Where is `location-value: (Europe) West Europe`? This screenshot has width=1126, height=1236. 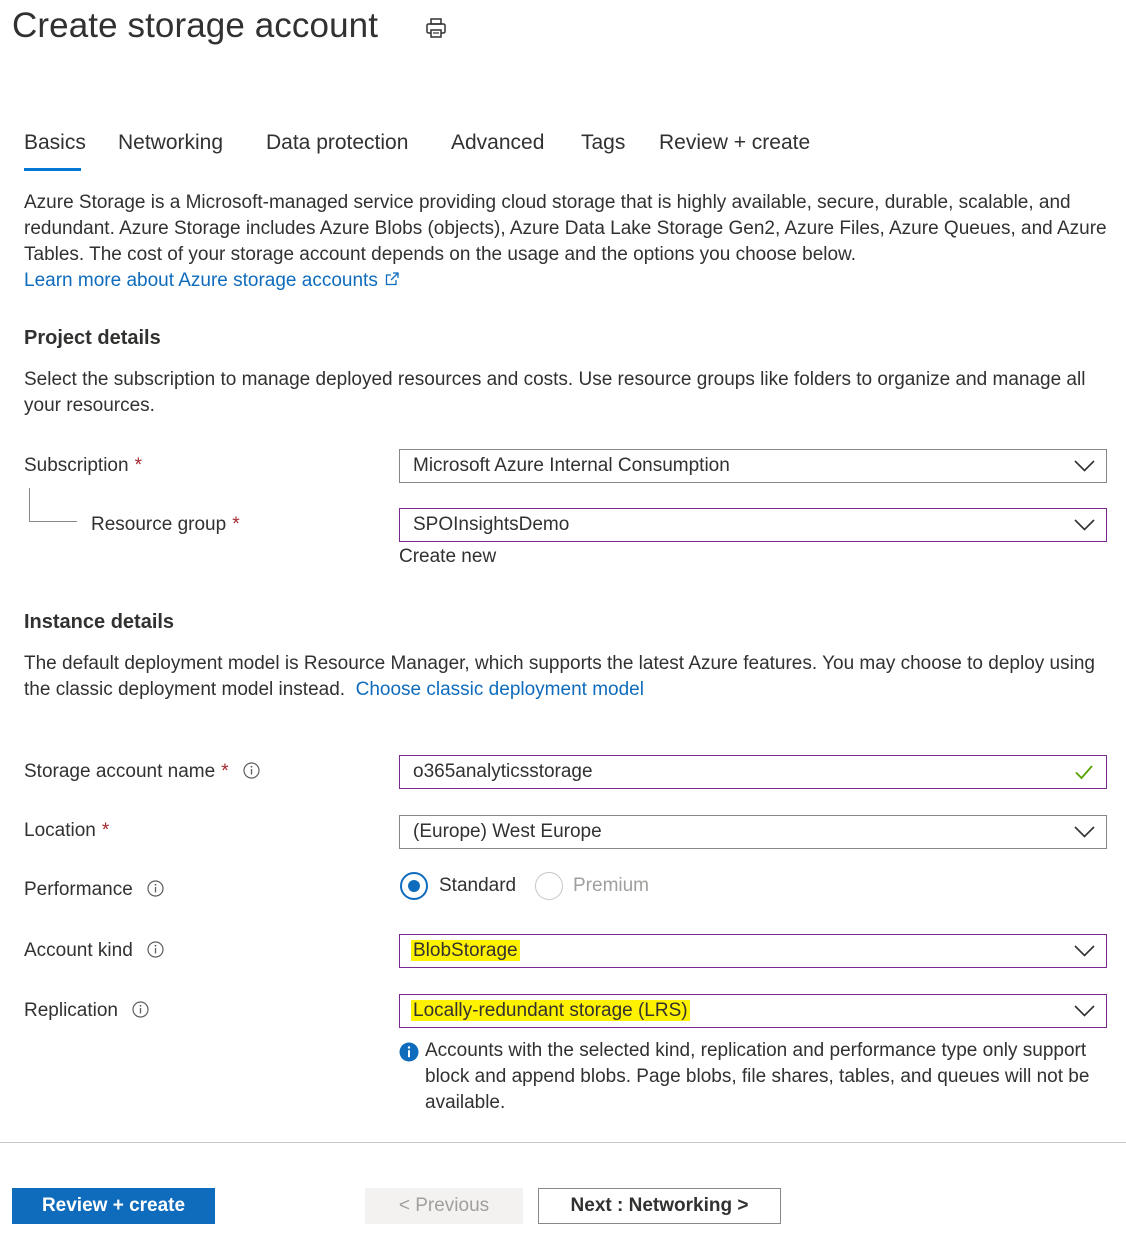
location-value: (Europe) West Europe is located at coordinates (507, 831).